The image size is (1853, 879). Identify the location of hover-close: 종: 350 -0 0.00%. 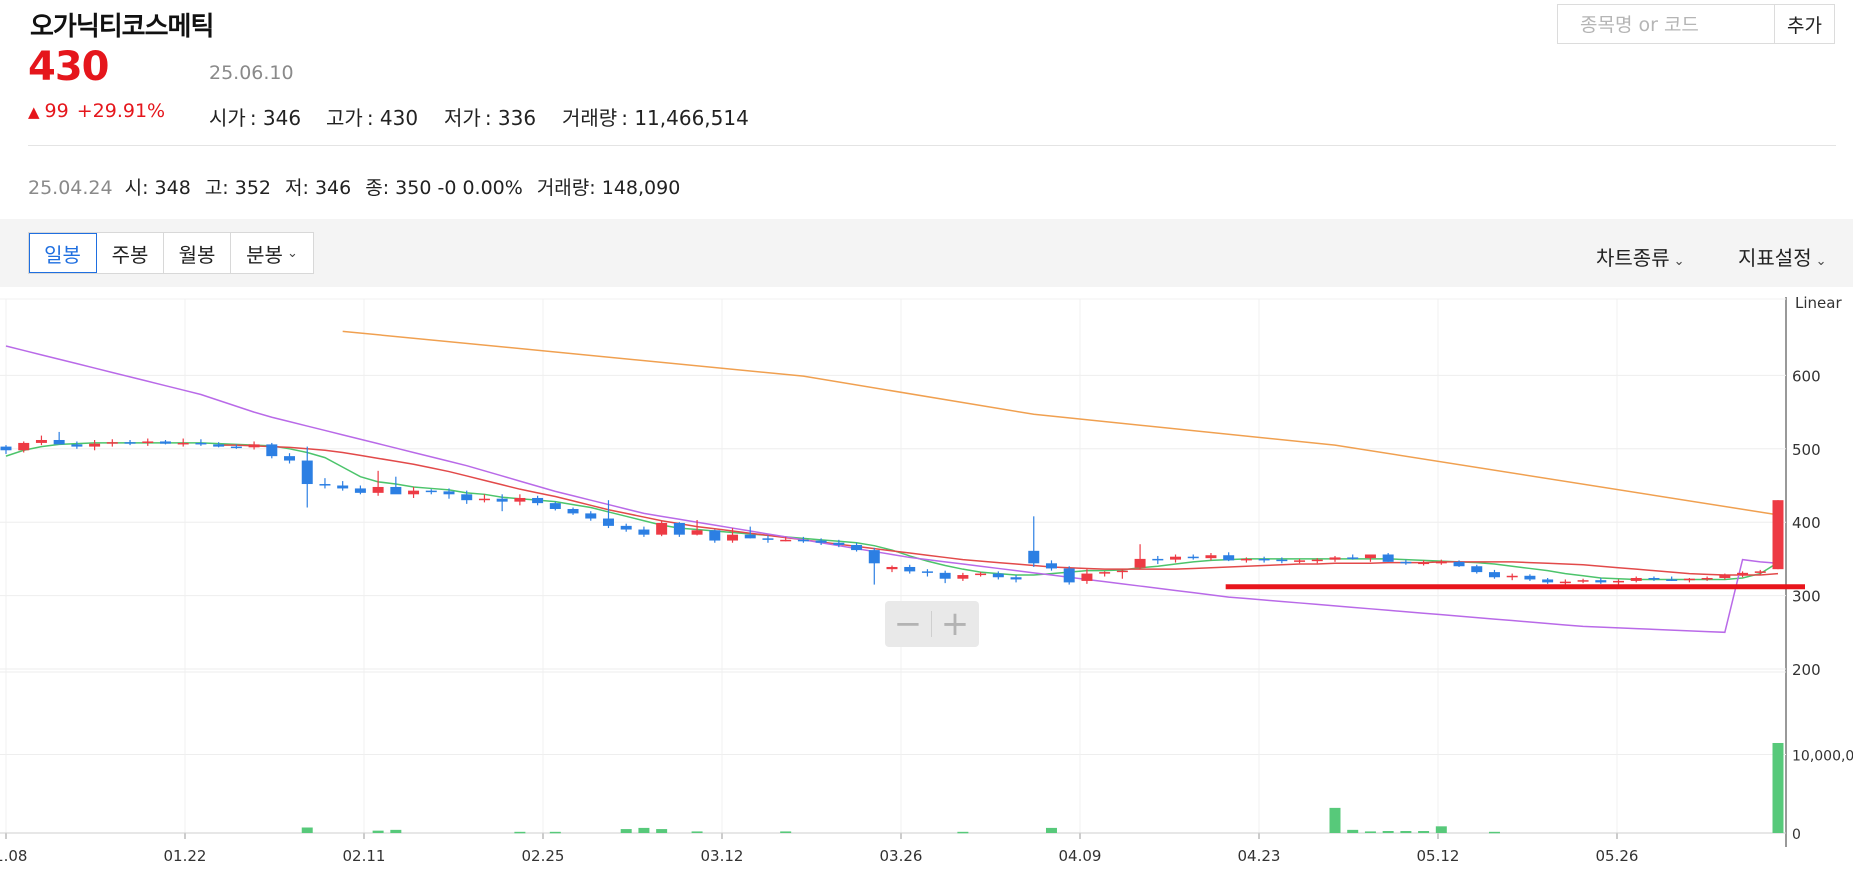
(444, 188).